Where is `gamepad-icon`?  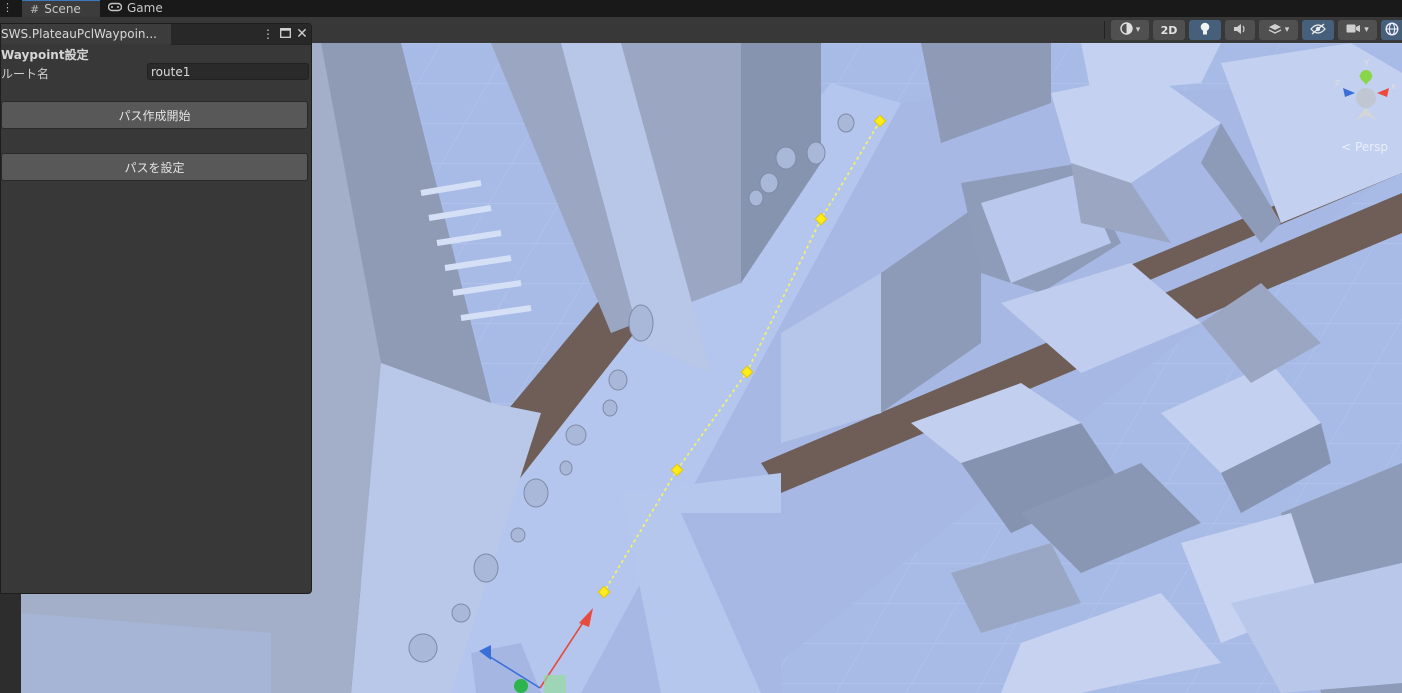
gamepad-icon is located at coordinates (115, 8).